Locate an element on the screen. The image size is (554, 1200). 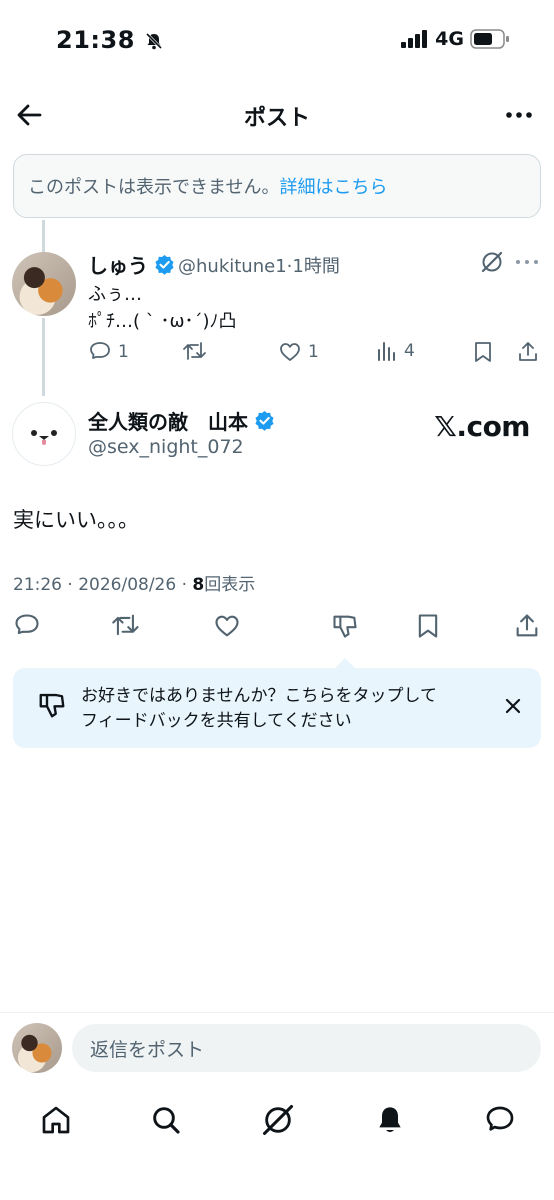
post-meta: 21:26 · 2026/08/26 · 8回表示 is located at coordinates (134, 582).